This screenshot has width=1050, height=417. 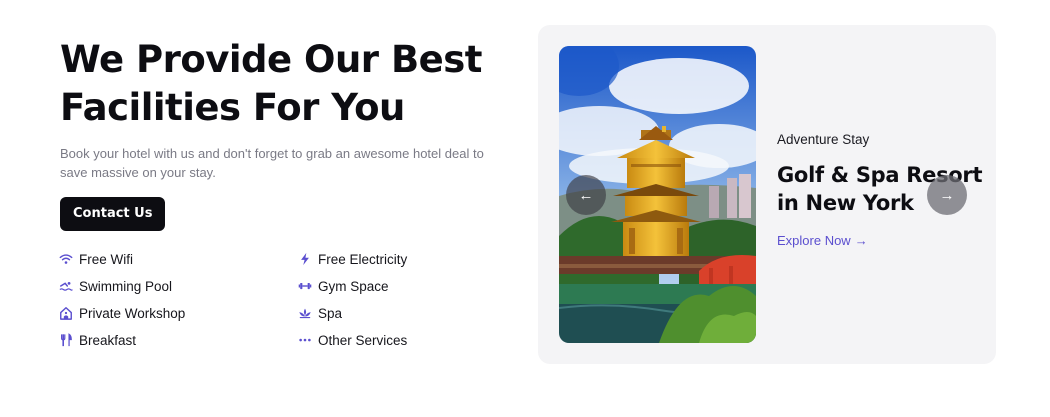 I want to click on title-line-2: Facilities For You, so click(x=232, y=107).